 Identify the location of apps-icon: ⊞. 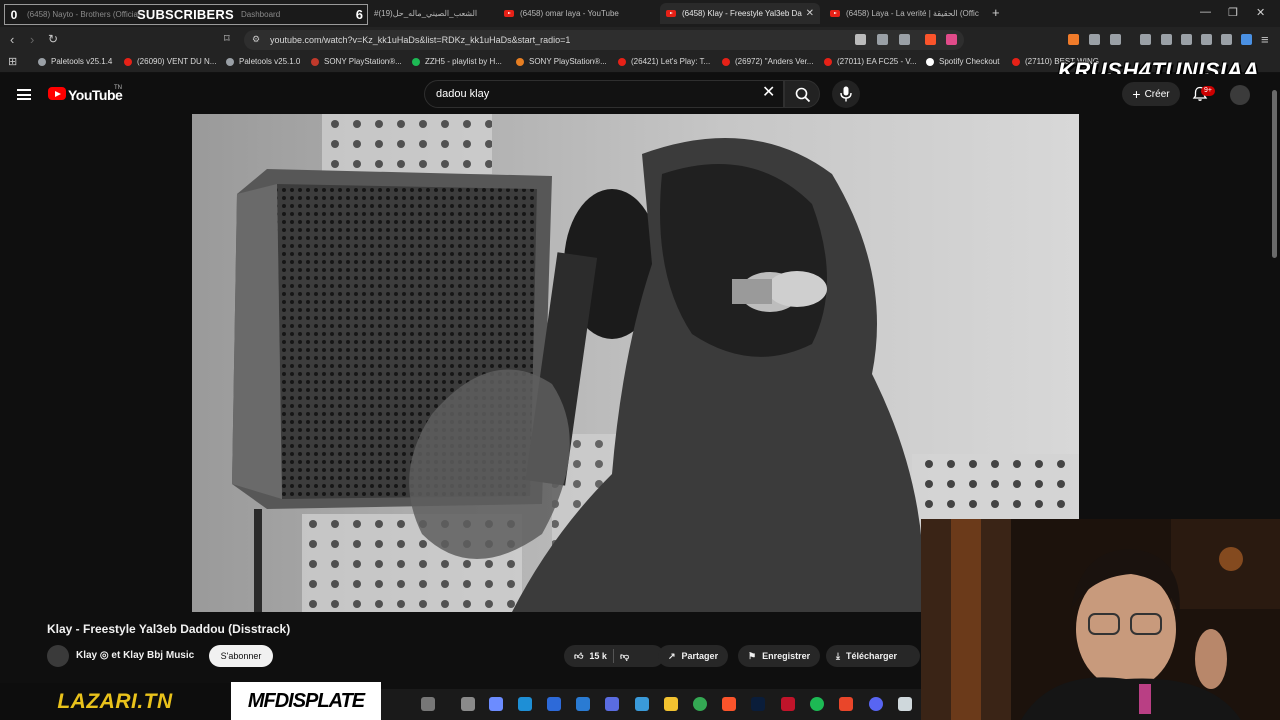
(12, 61).